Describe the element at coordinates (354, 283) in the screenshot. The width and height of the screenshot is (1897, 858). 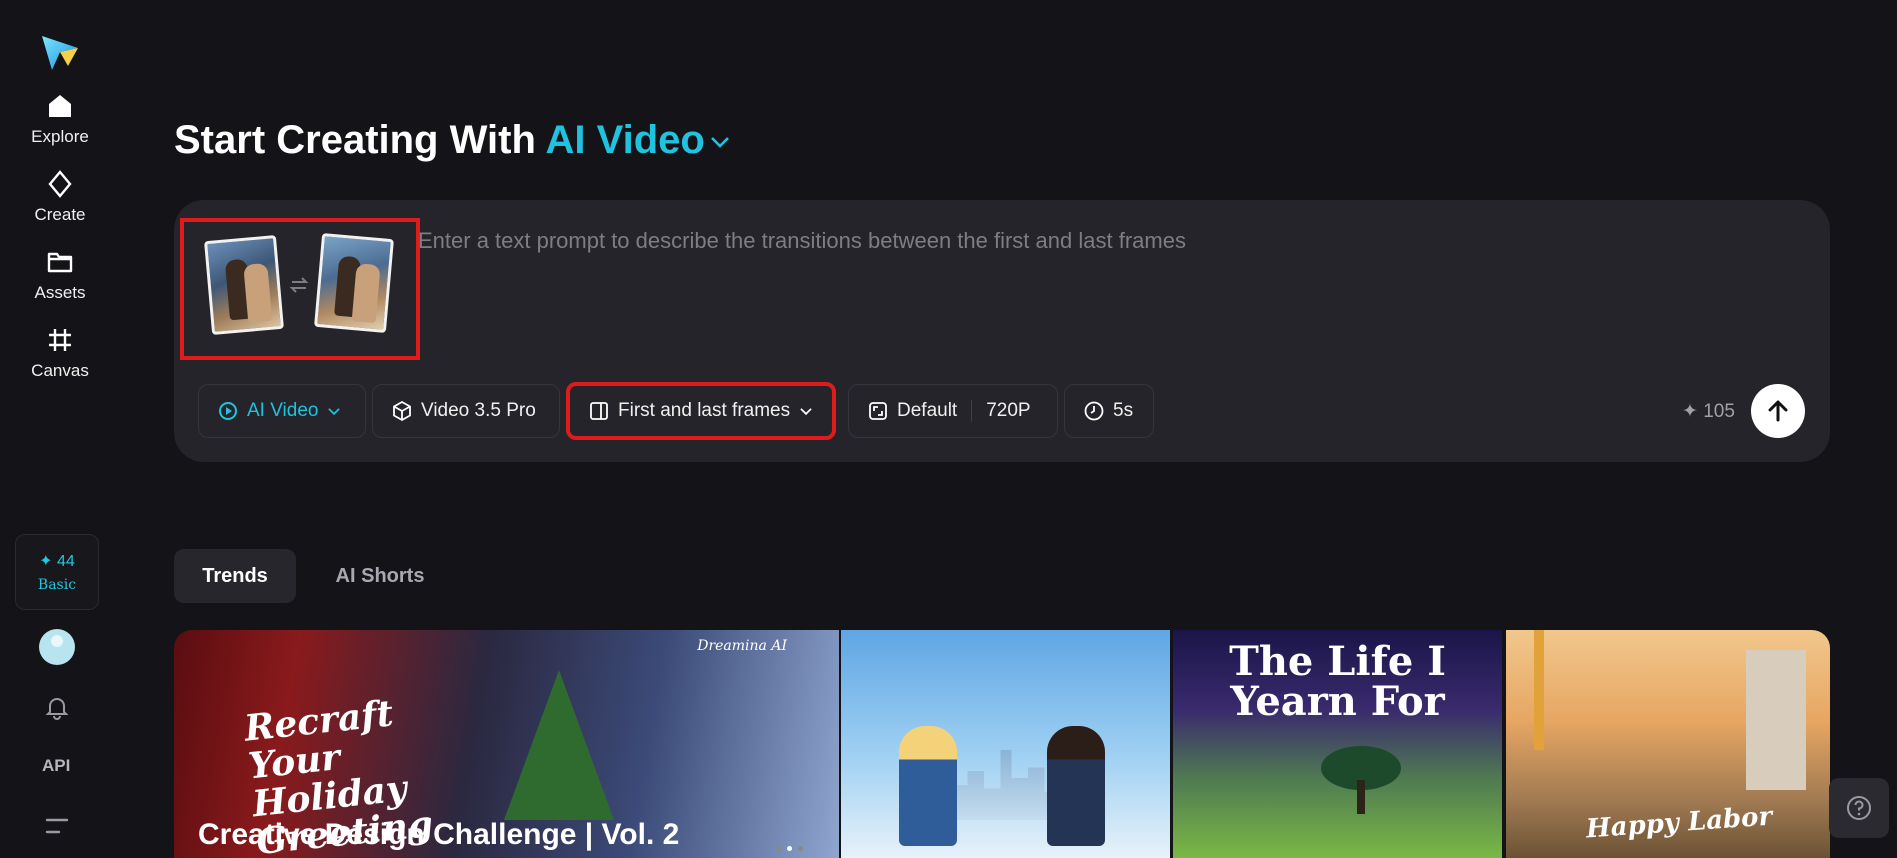
I see `last-frame-thumbnail` at that location.